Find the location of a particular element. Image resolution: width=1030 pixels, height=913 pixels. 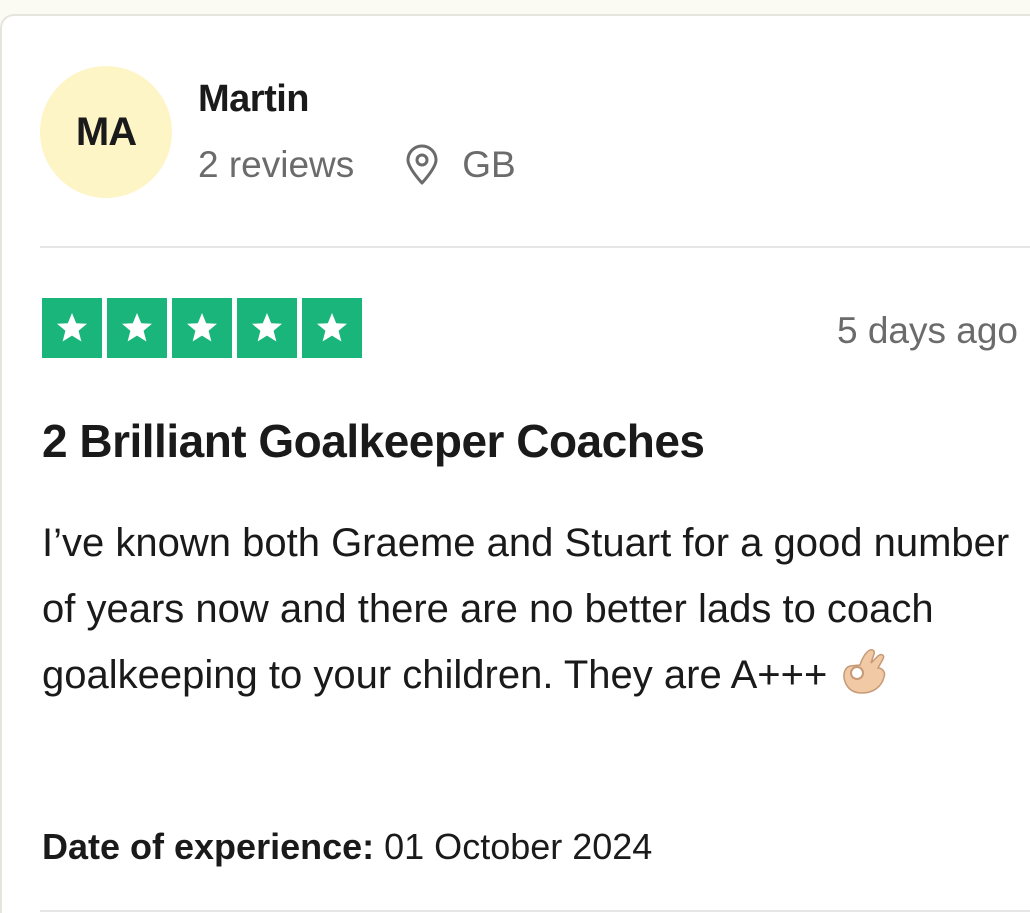

ok-hand-emoji-icon is located at coordinates (865, 671).